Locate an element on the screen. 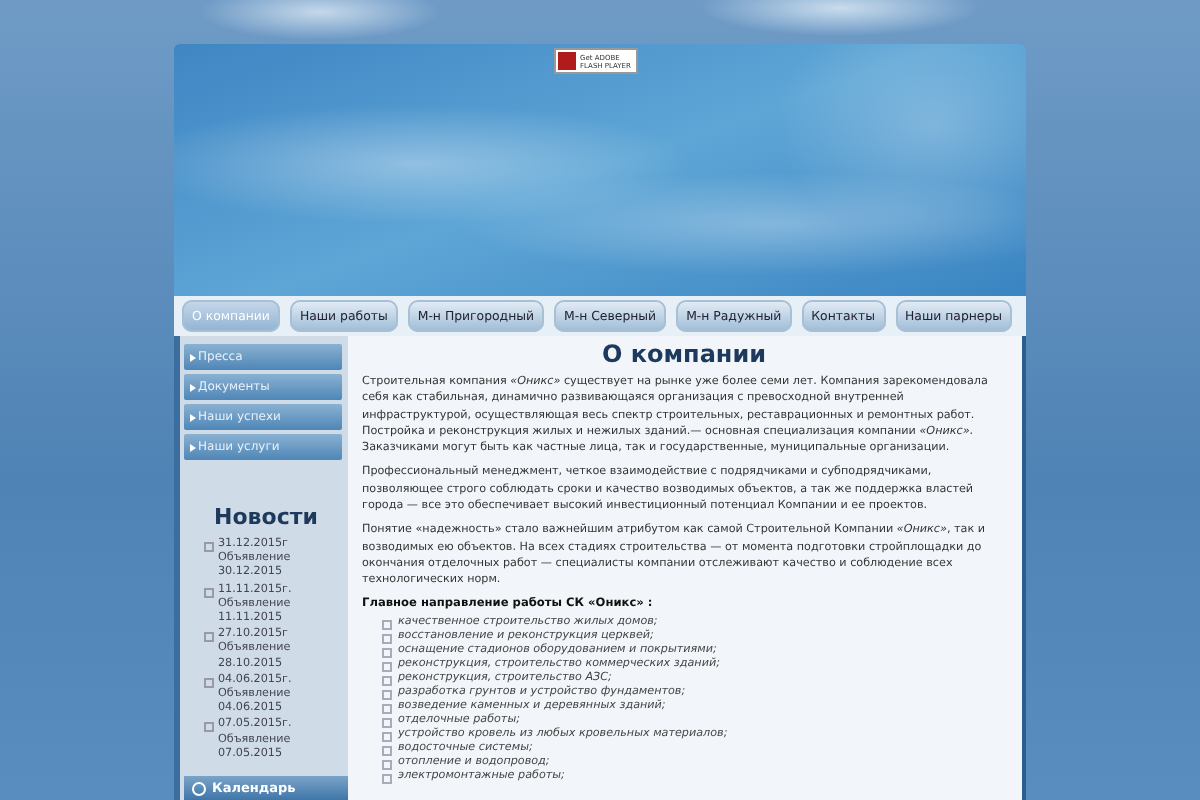  page-title: О компании is located at coordinates (684, 354).